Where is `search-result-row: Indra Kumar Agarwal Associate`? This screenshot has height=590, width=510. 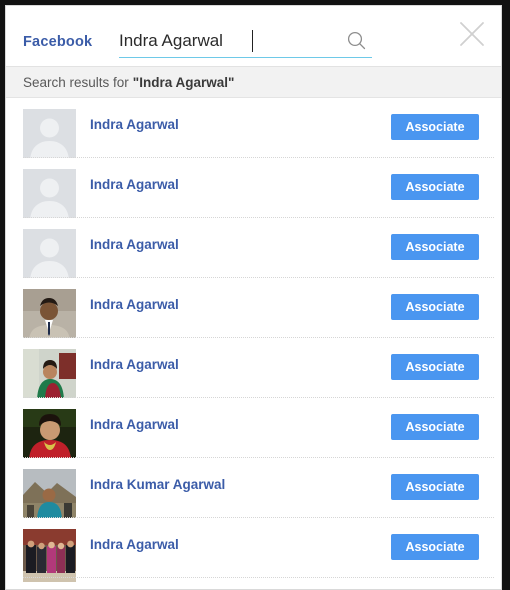 search-result-row: Indra Kumar Agarwal Associate is located at coordinates (253, 490).